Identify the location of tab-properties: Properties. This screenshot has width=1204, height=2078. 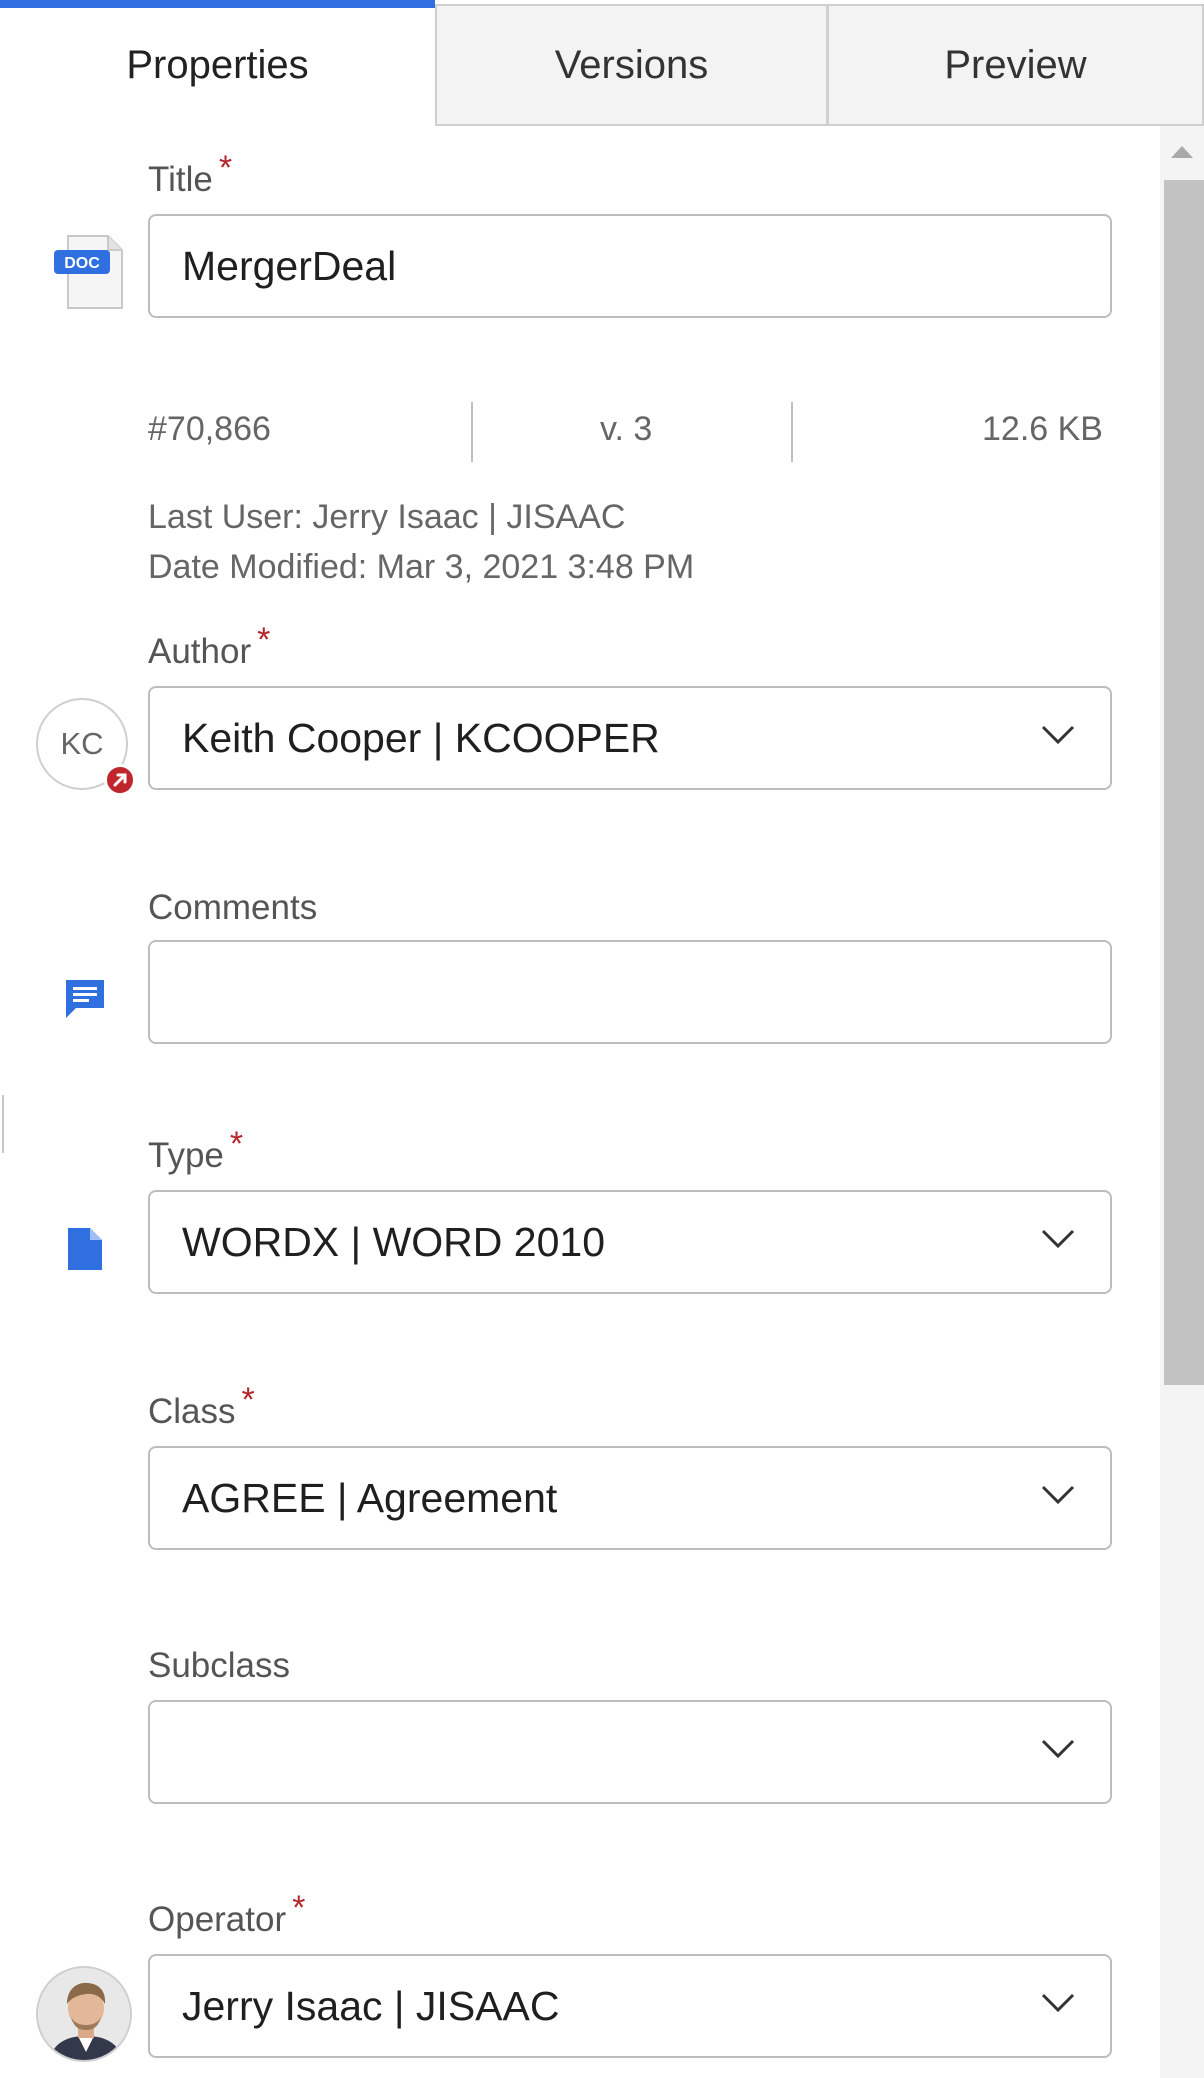
(217, 63).